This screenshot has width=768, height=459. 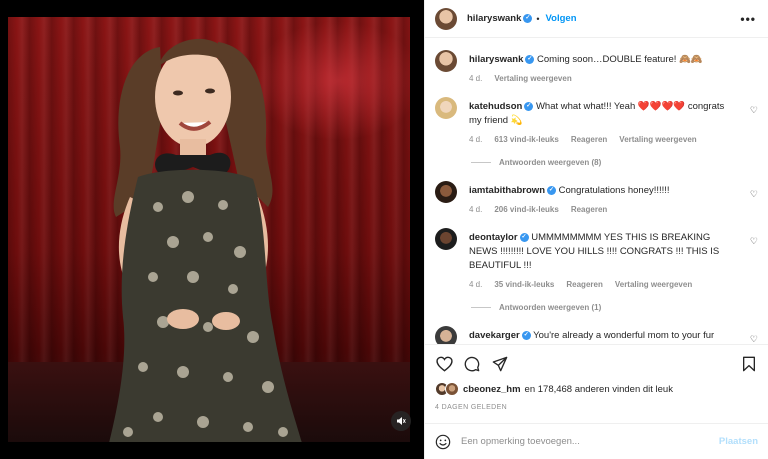 I want to click on post-comment-button: Plaatsen, so click(x=738, y=441).